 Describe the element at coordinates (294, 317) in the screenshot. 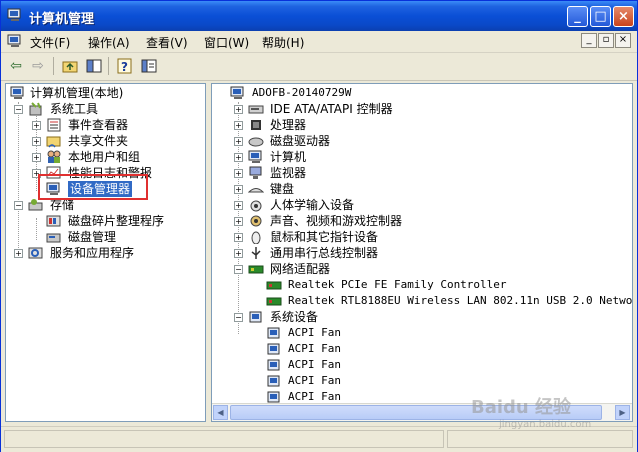

I see `category-label: 系统设备` at that location.